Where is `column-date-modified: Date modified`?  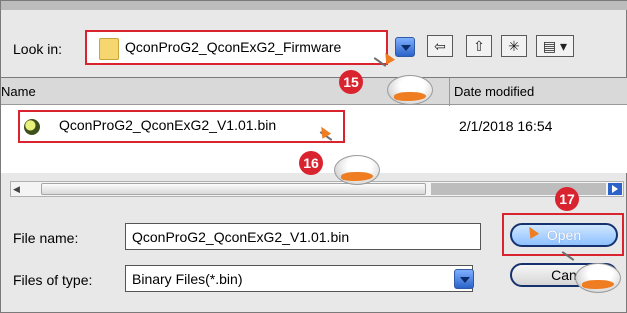
column-date-modified: Date modified is located at coordinates (494, 91).